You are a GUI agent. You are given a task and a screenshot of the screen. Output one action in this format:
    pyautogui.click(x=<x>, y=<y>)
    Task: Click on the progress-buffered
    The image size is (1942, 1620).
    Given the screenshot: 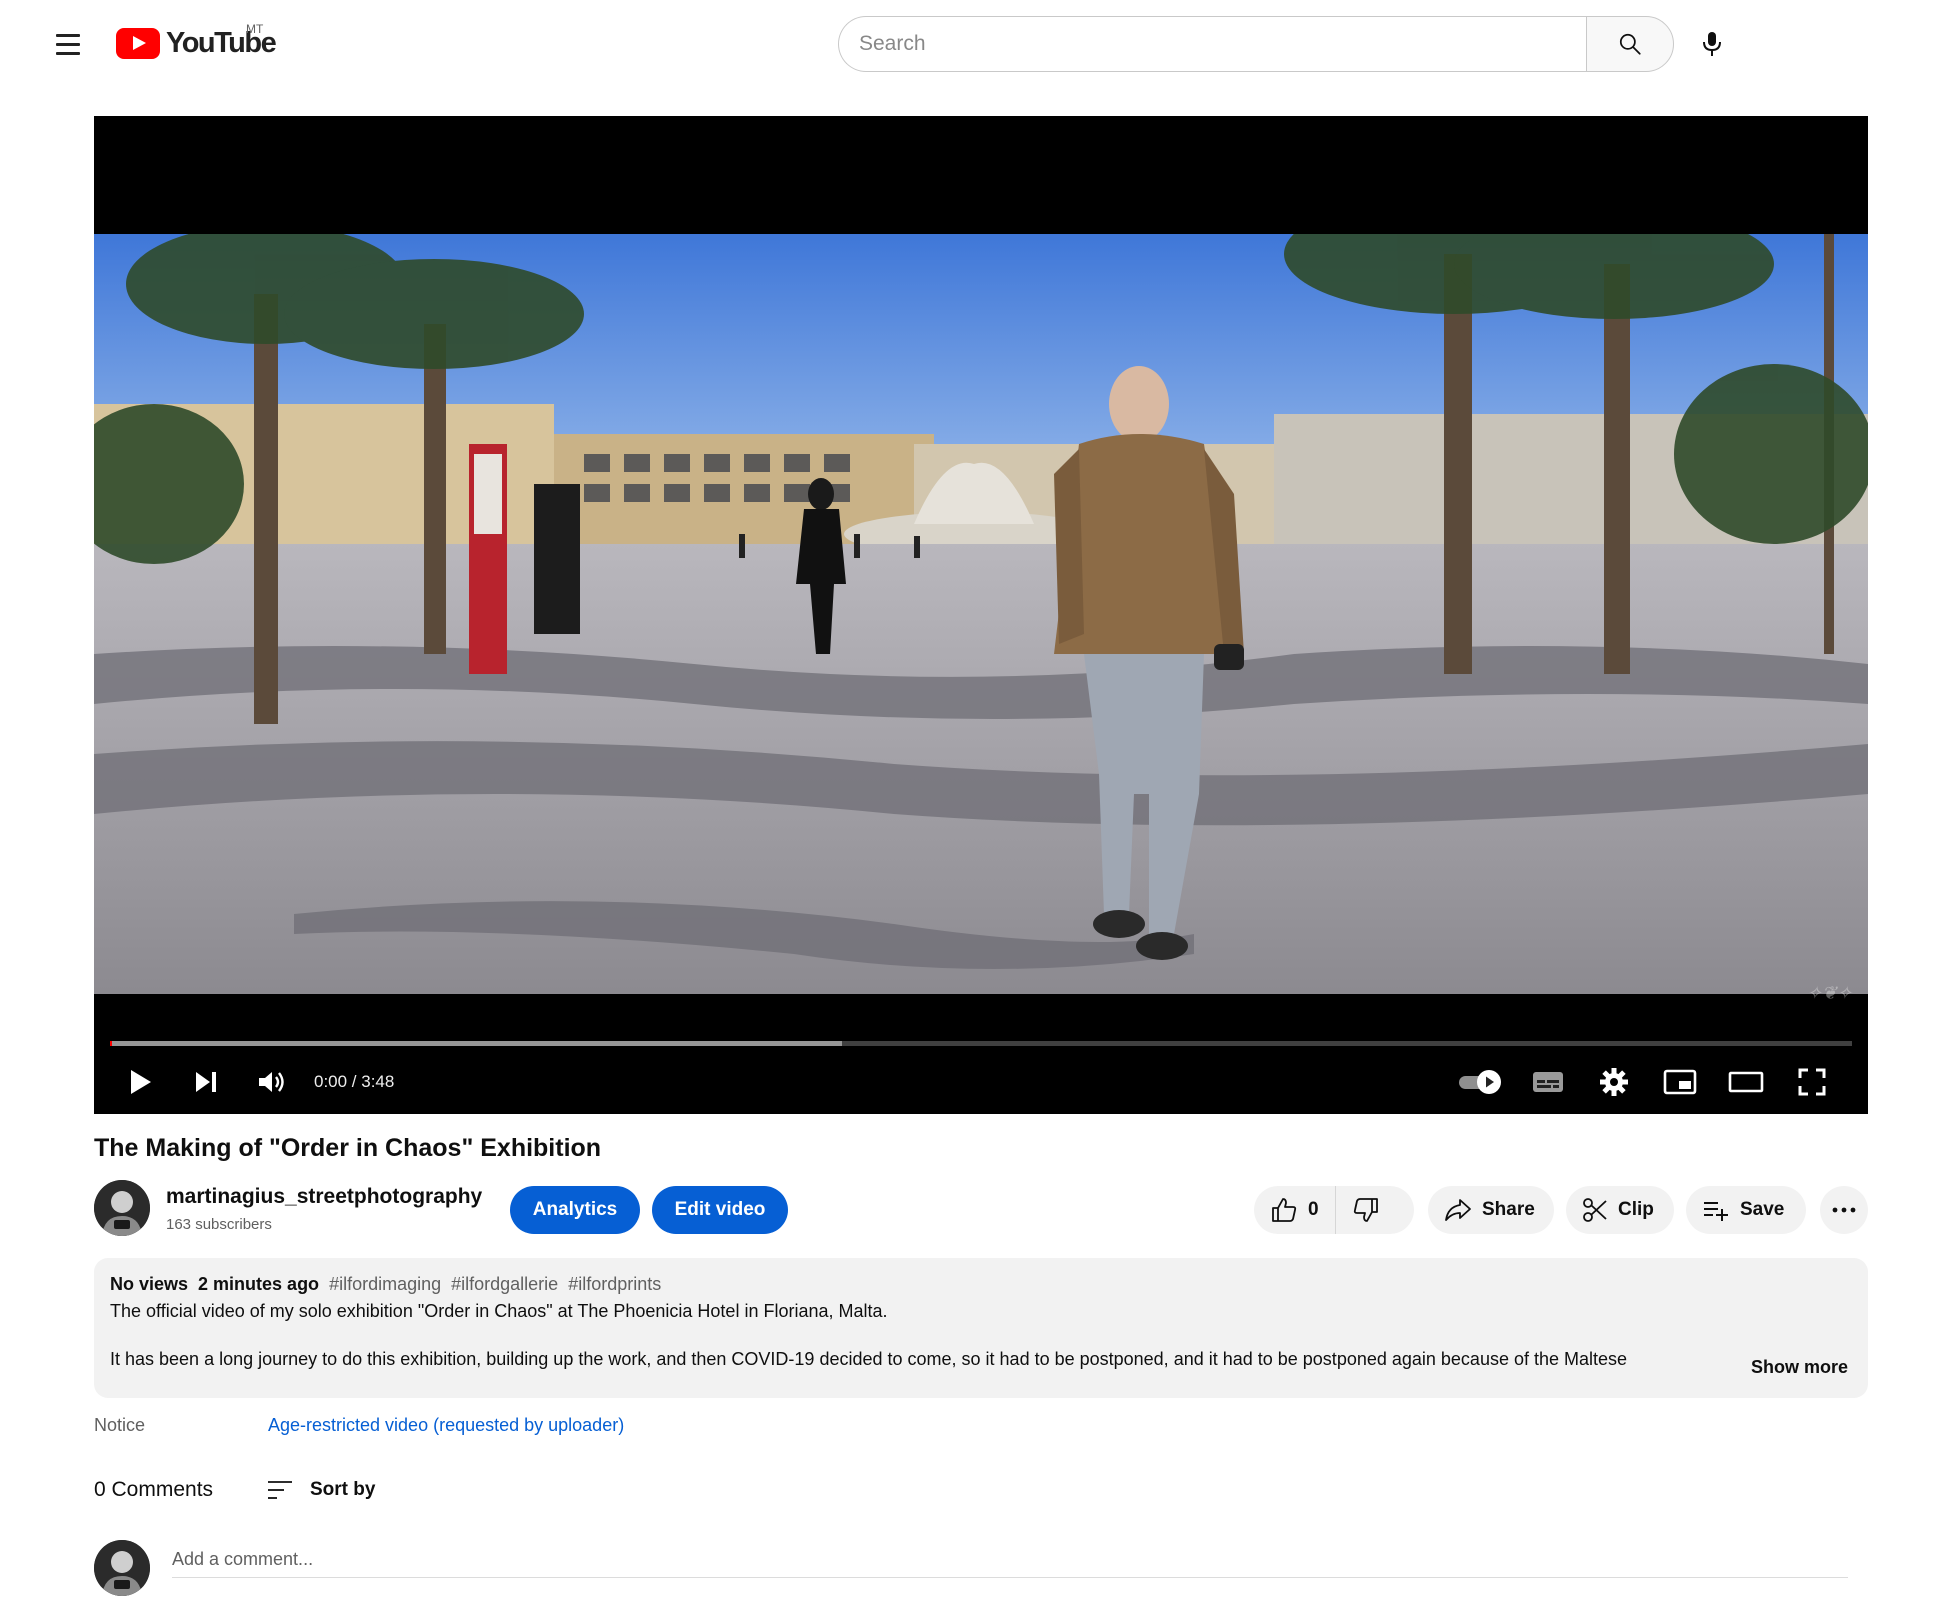 What is the action you would take?
    pyautogui.click(x=476, y=1043)
    